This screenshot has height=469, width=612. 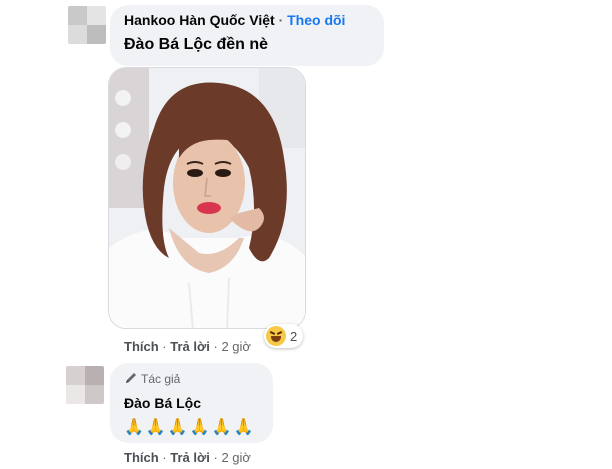 What do you see at coordinates (294, 336) in the screenshot?
I see `reaction-count: 2` at bounding box center [294, 336].